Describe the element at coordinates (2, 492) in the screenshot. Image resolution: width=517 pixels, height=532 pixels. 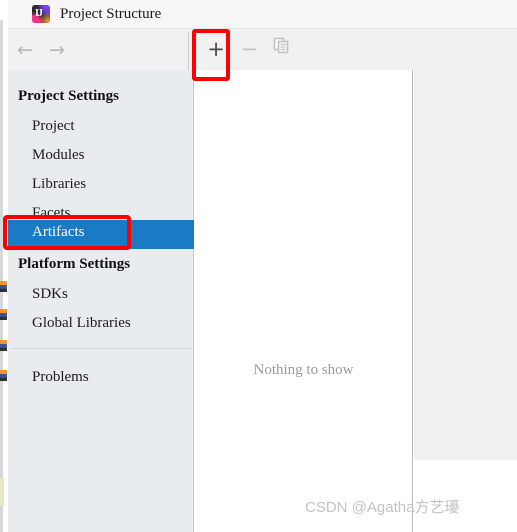
I see `background-highlight-strip` at that location.